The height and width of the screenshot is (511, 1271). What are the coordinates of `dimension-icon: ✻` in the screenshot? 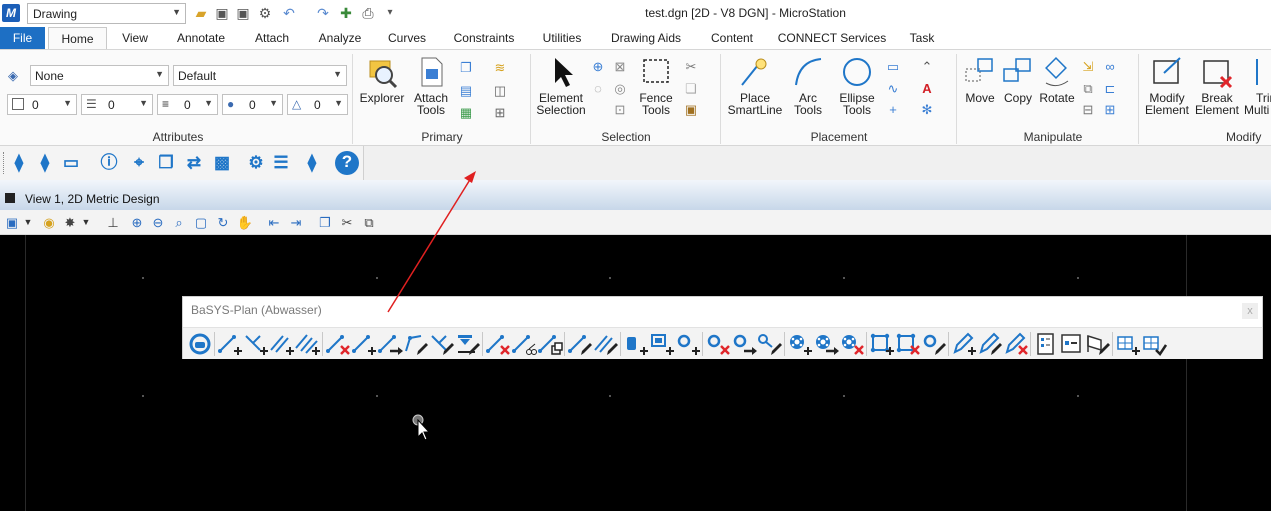 It's located at (927, 110).